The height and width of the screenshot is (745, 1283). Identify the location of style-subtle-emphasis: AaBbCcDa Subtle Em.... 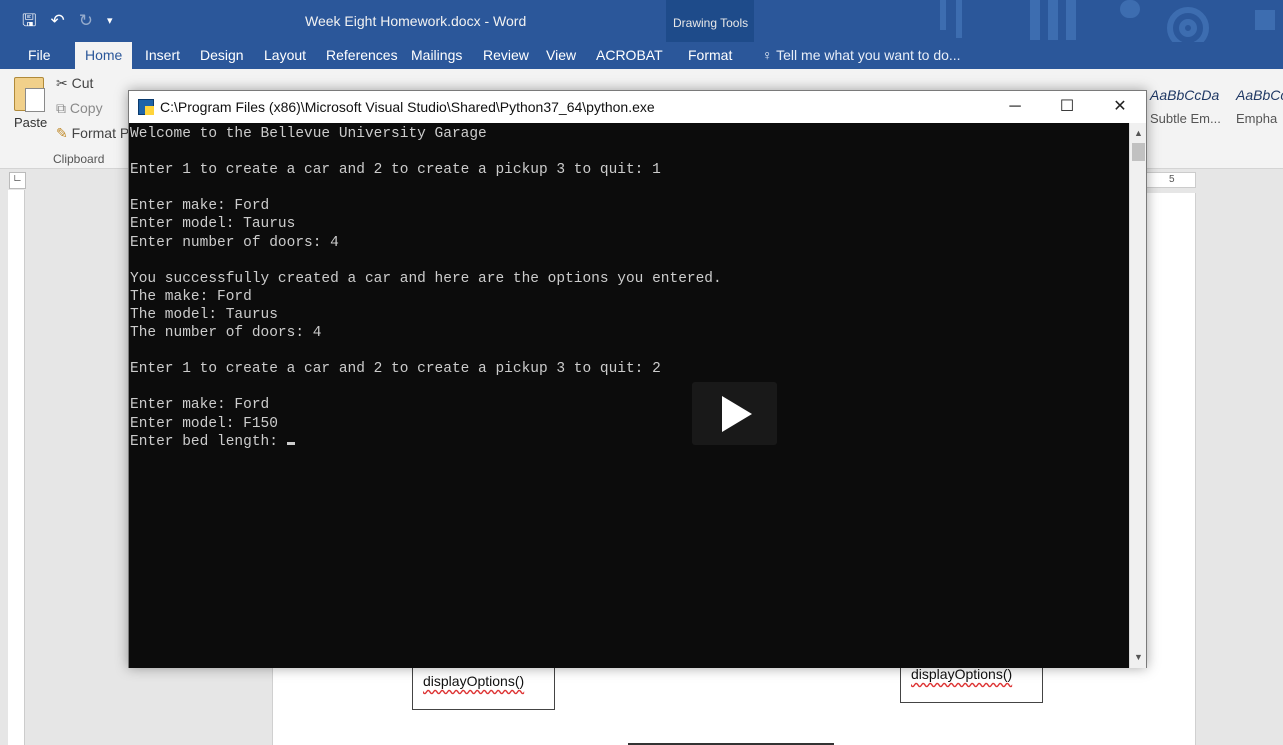
(1188, 106).